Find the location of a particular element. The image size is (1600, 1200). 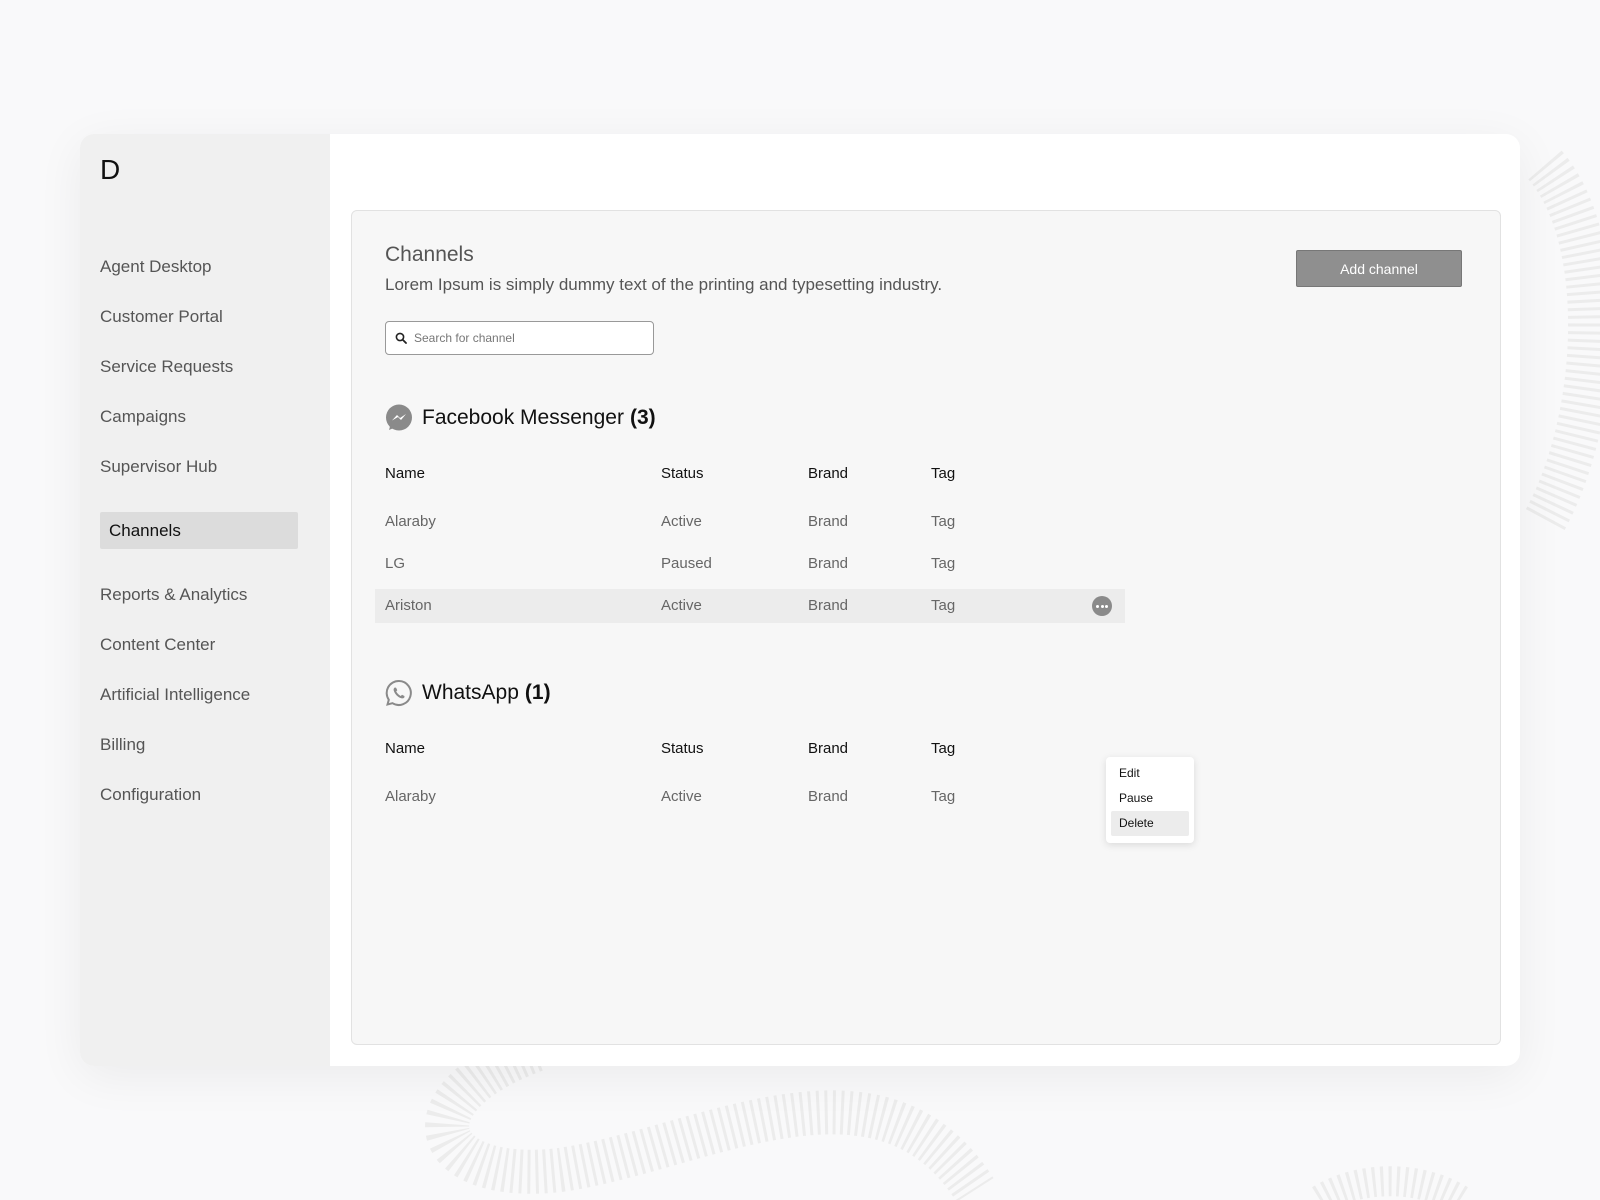

cell-status: Paused is located at coordinates (686, 563).